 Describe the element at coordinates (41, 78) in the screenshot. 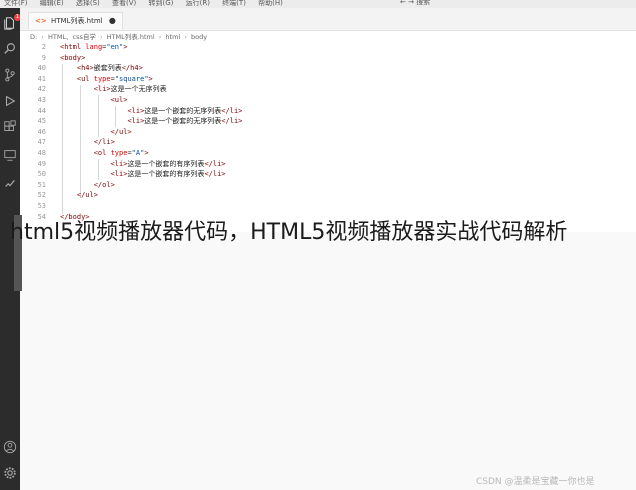

I see `line-number: 41` at that location.